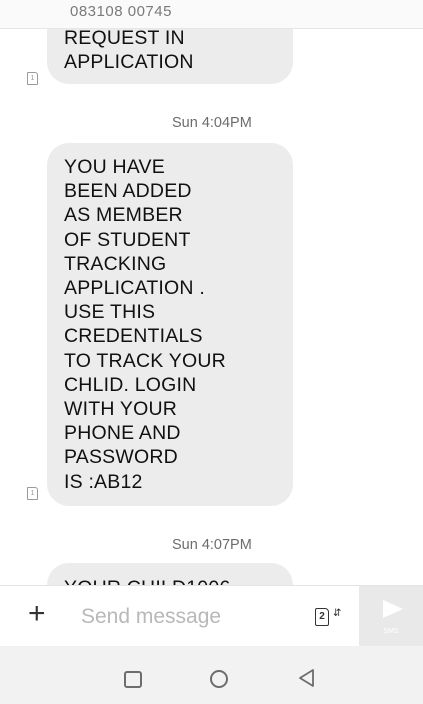 The width and height of the screenshot is (423, 704). I want to click on message-composer: + Send message 2 ⇵ SMS, so click(211, 616).